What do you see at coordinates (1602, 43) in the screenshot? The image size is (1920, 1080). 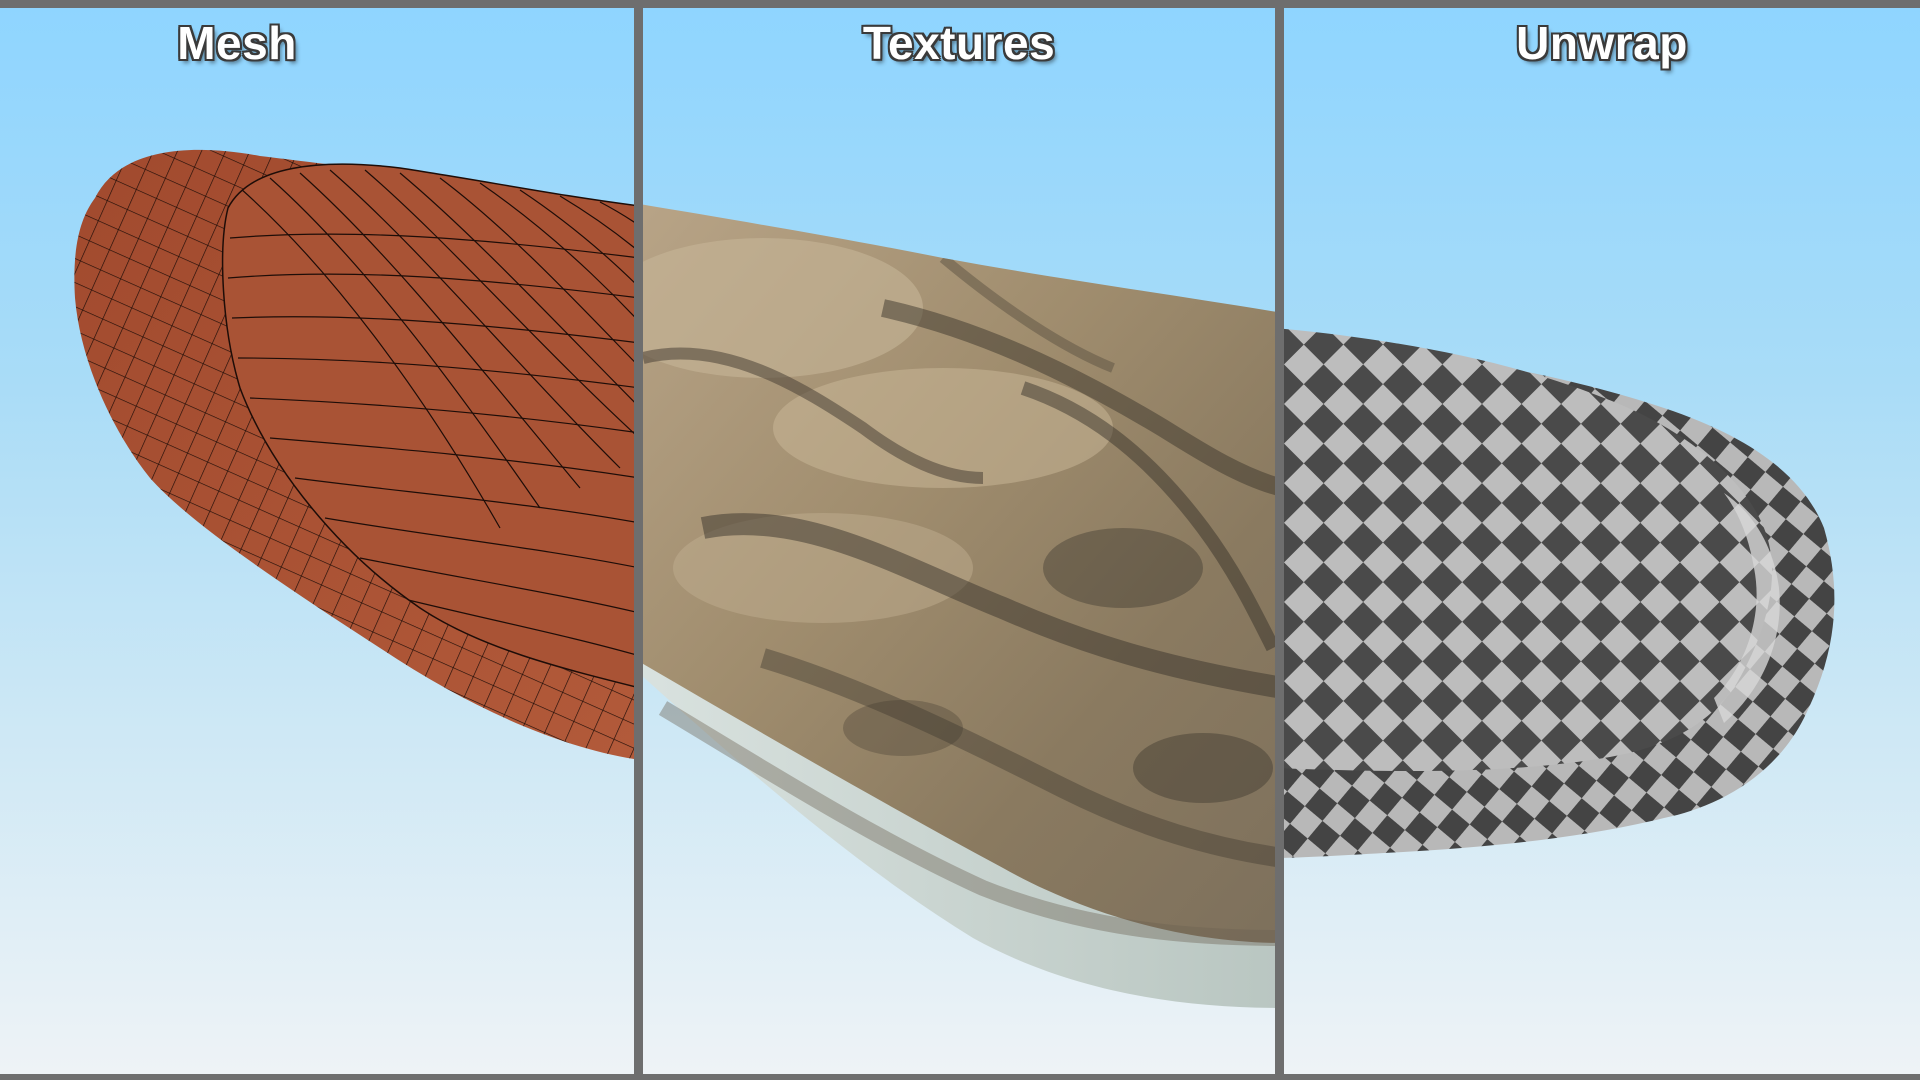 I see `unwrap-panel-title: Unwrap` at bounding box center [1602, 43].